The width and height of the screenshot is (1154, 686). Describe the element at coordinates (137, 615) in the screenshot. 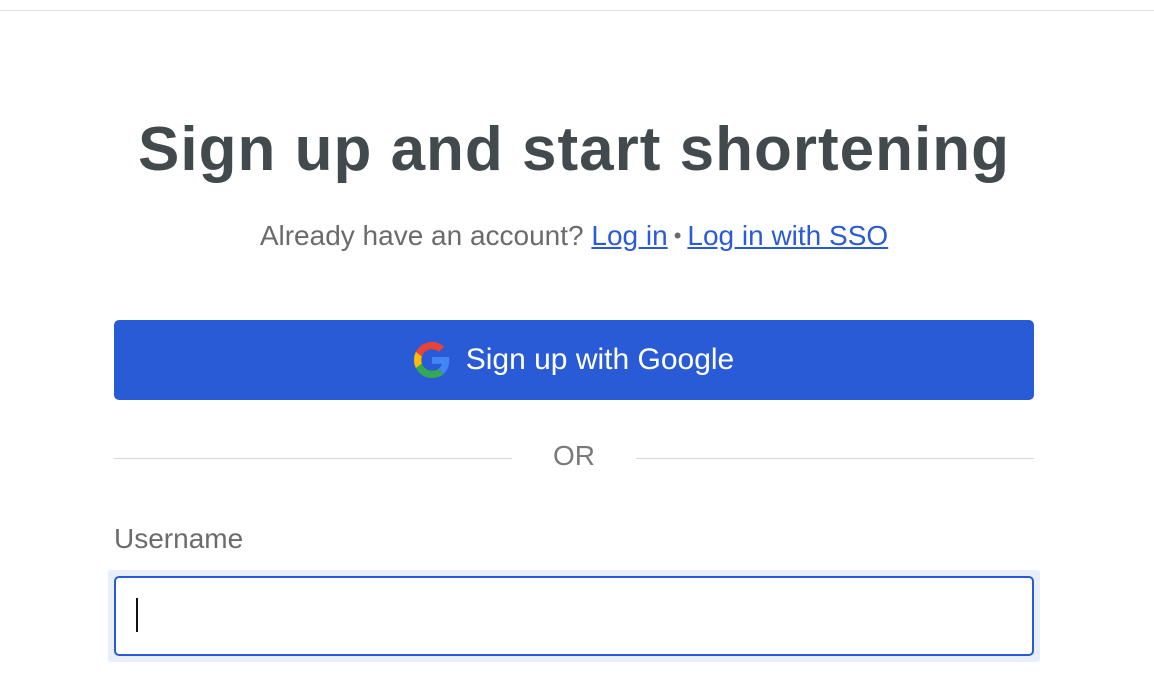

I see `text-caret` at that location.